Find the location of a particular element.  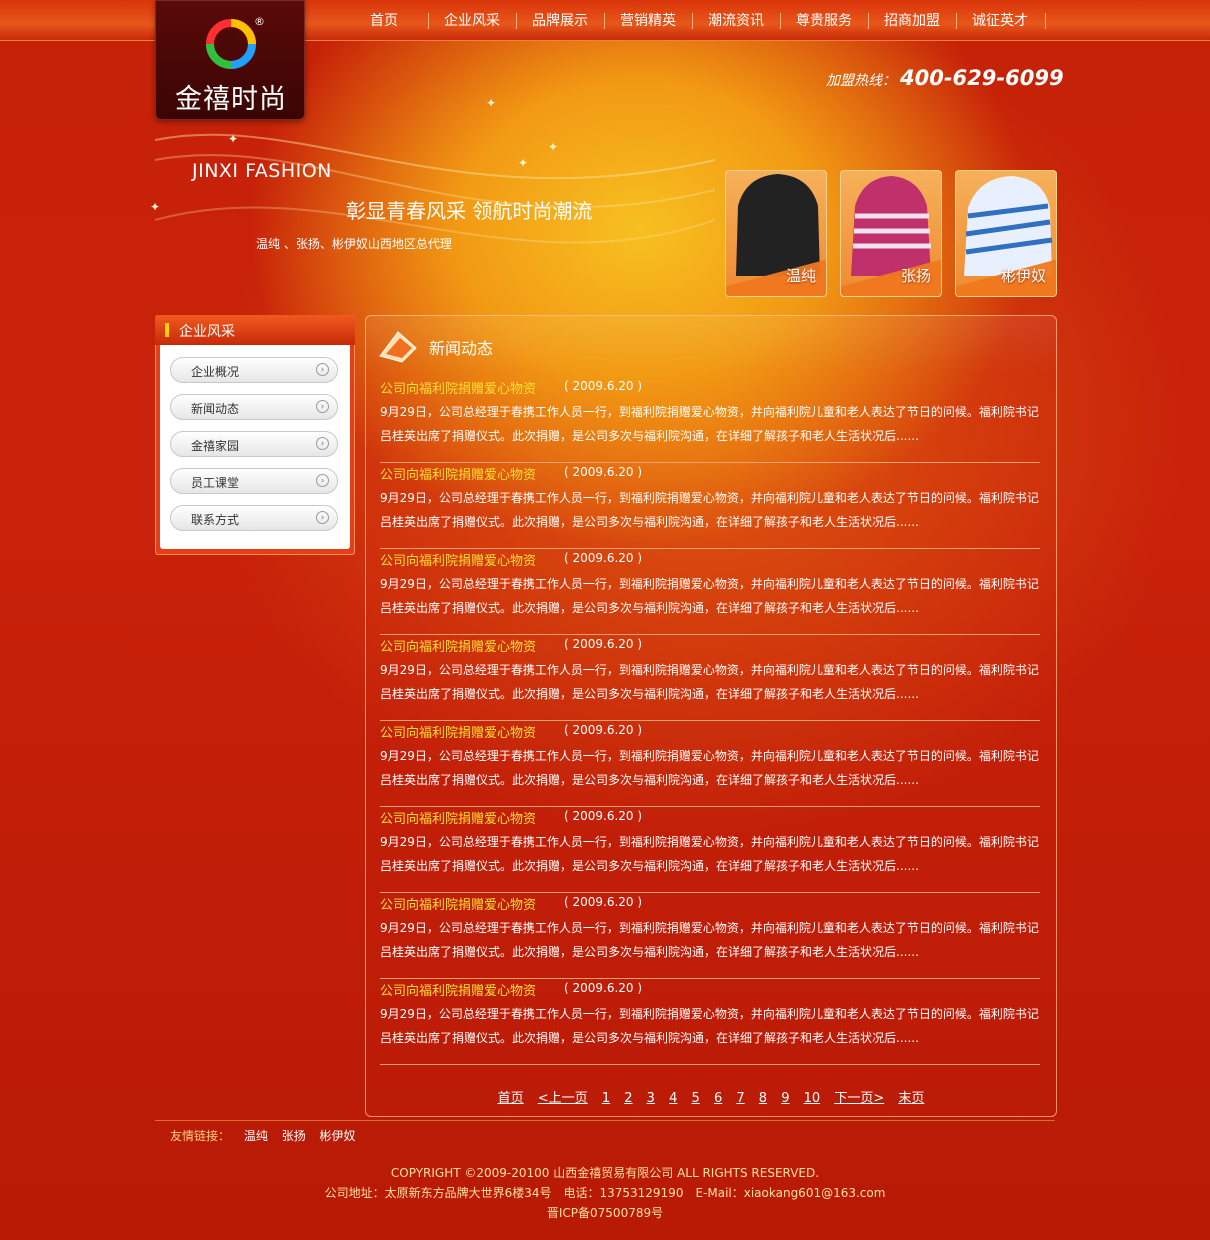

sidebar-header: 企业风采 is located at coordinates (255, 330).